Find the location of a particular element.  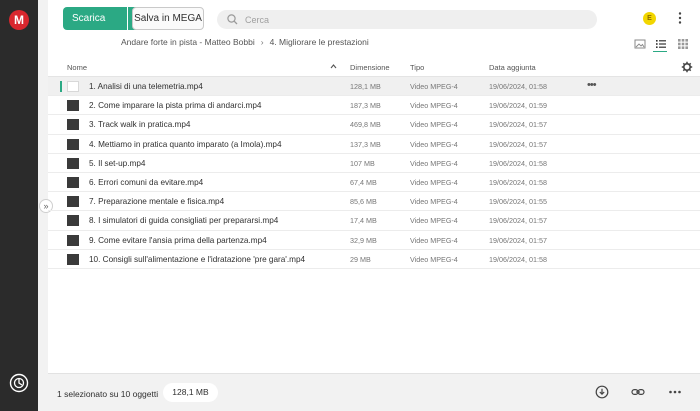

selection-size-badge: 128,1 MB is located at coordinates (190, 392).